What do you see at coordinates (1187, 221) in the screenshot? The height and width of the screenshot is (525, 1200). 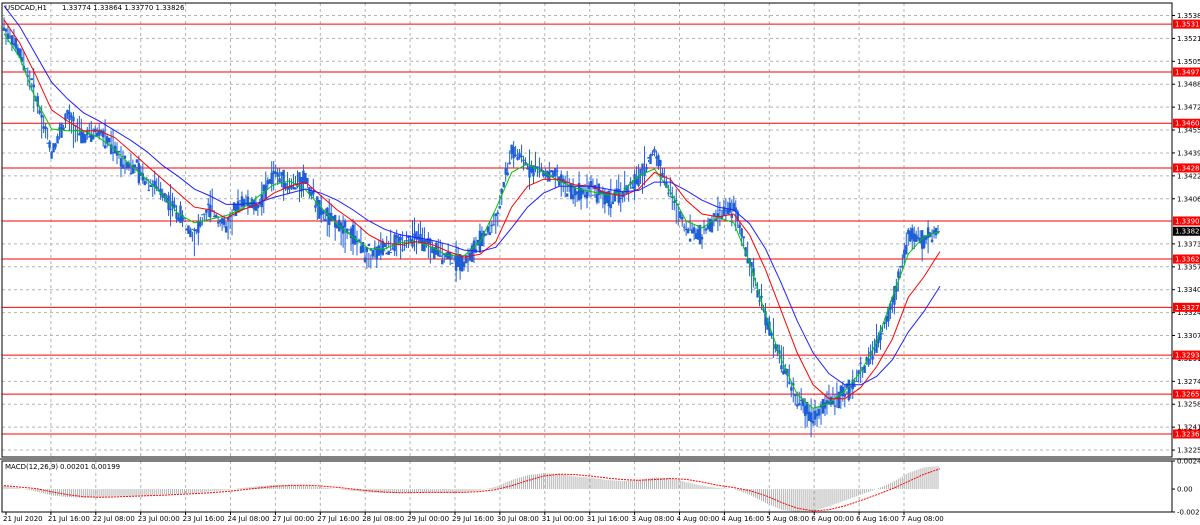 I see `level-label: 1.33900` at bounding box center [1187, 221].